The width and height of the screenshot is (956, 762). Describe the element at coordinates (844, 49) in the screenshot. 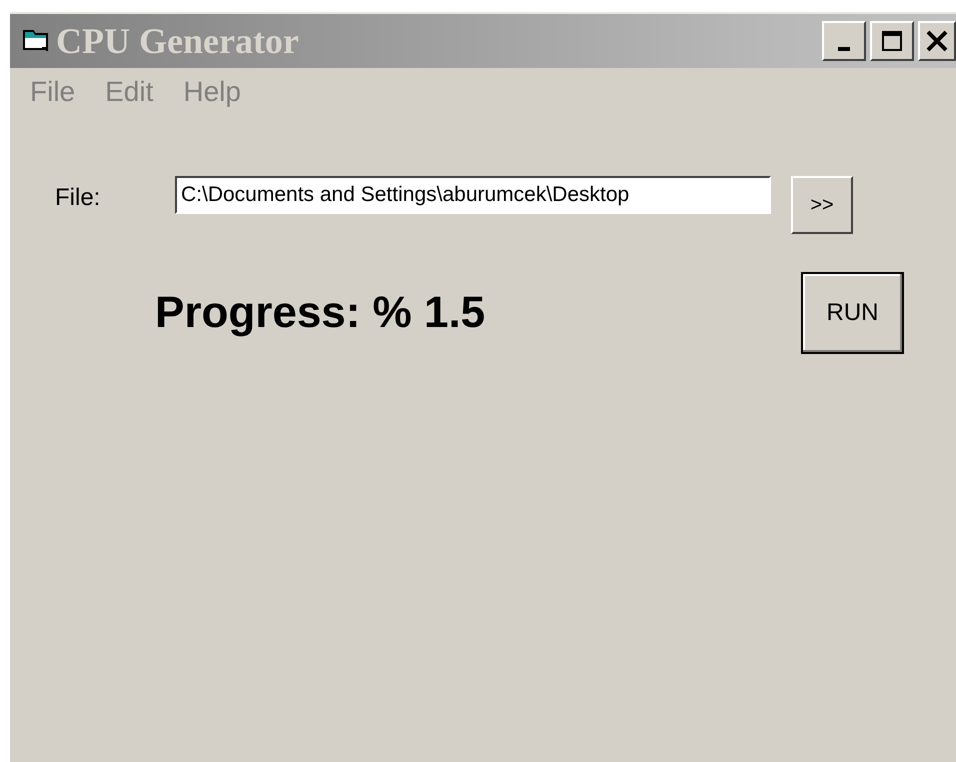

I see `minimize-icon` at that location.